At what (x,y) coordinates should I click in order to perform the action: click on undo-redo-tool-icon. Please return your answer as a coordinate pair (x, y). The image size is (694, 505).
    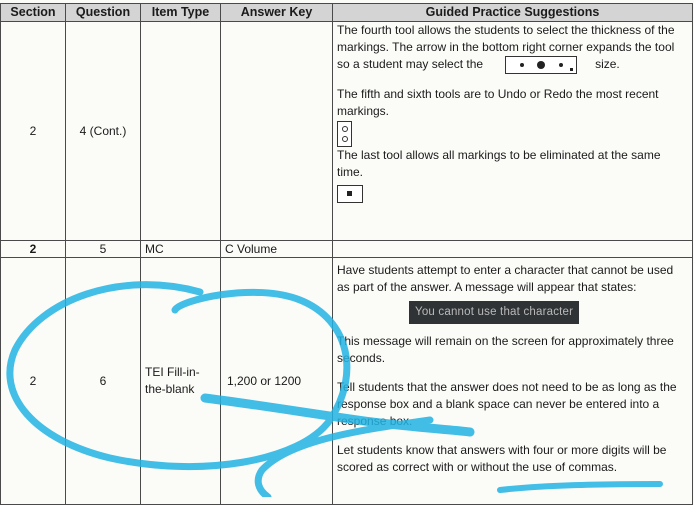
    Looking at the image, I should click on (344, 134).